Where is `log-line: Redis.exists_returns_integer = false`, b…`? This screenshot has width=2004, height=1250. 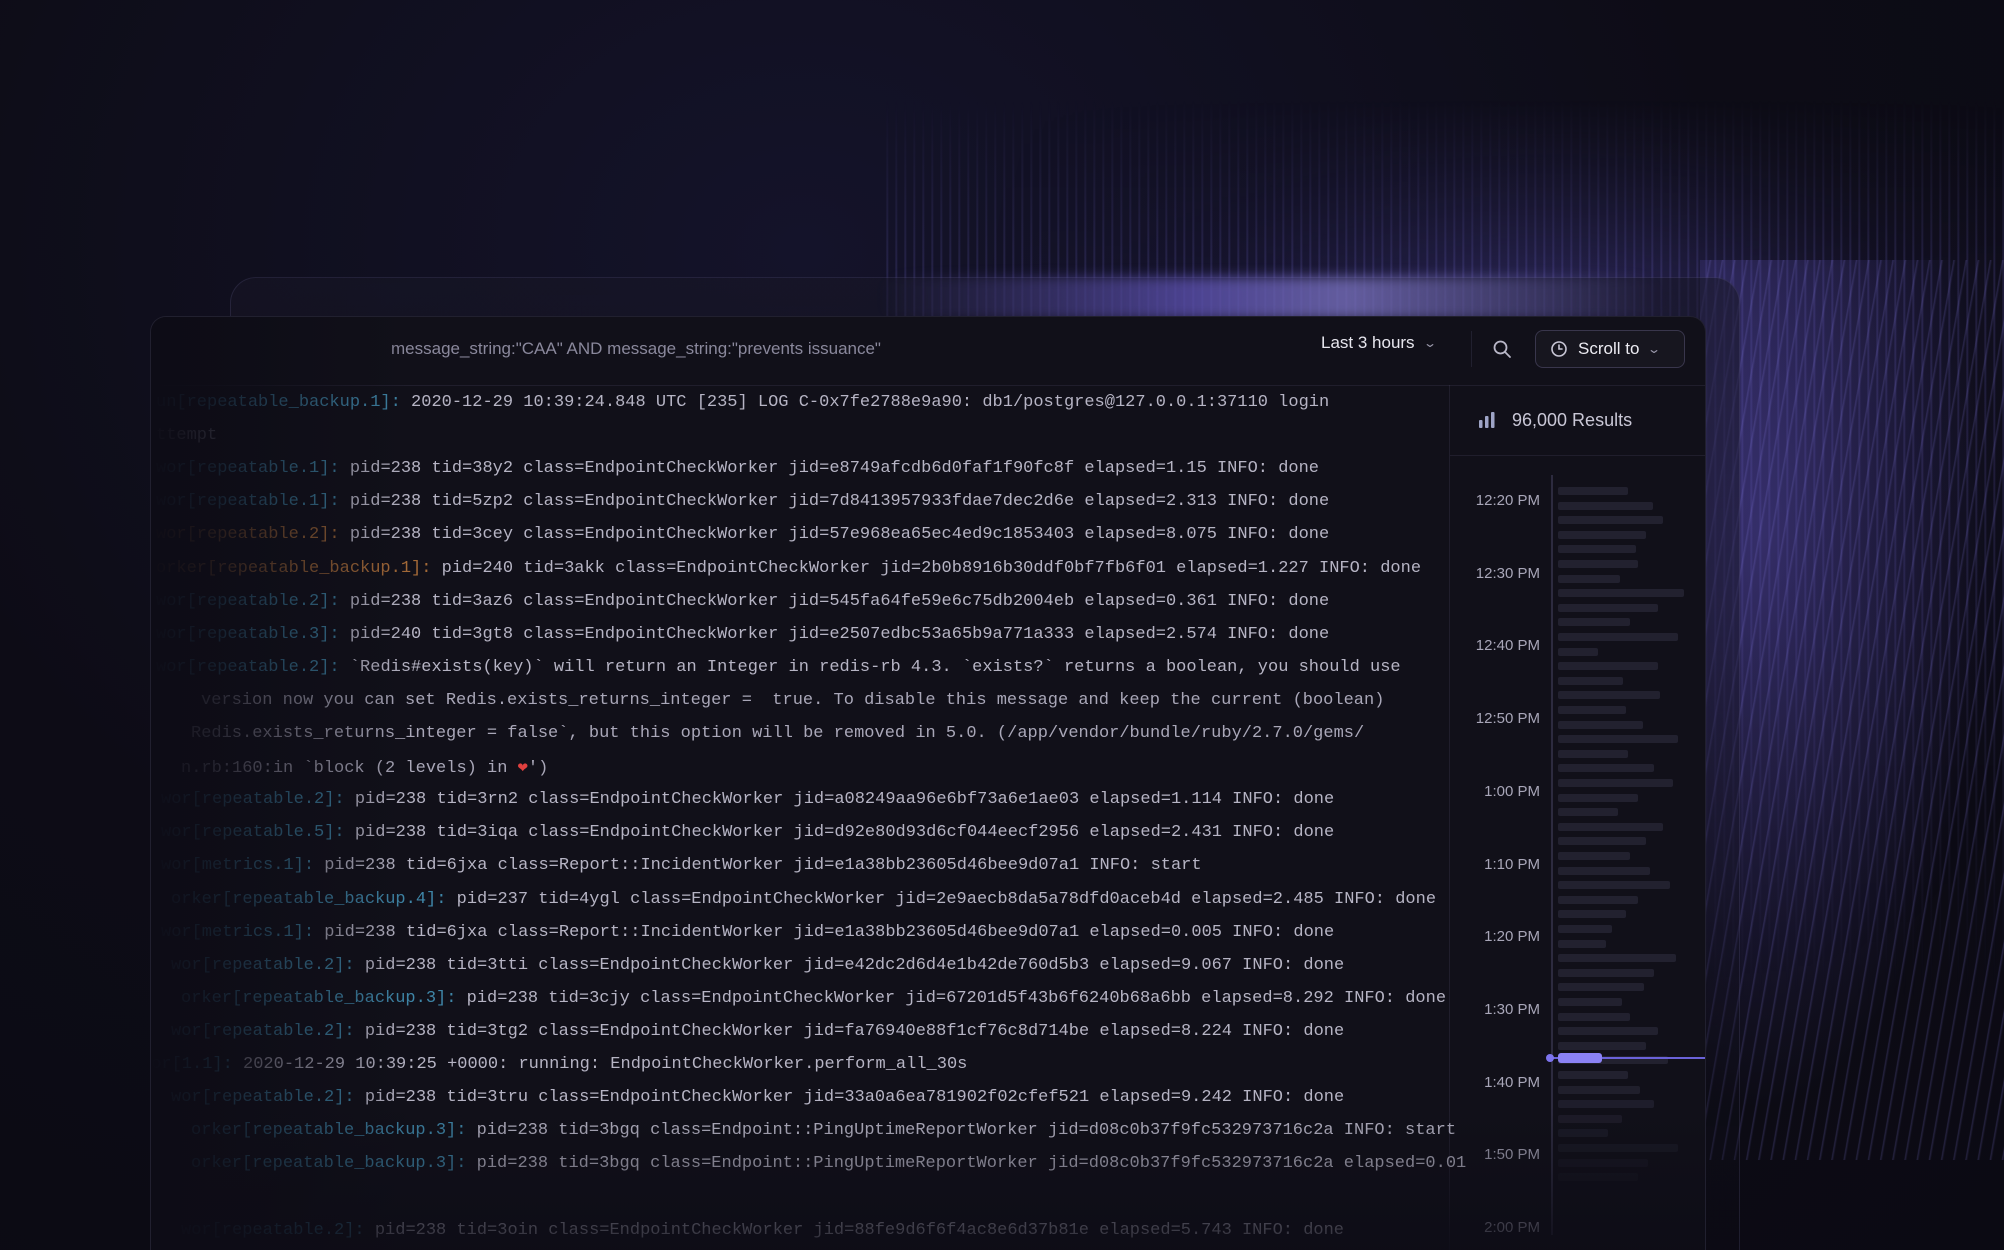
log-line: Redis.exists_returns_integer = false`, b… is located at coordinates (777, 733).